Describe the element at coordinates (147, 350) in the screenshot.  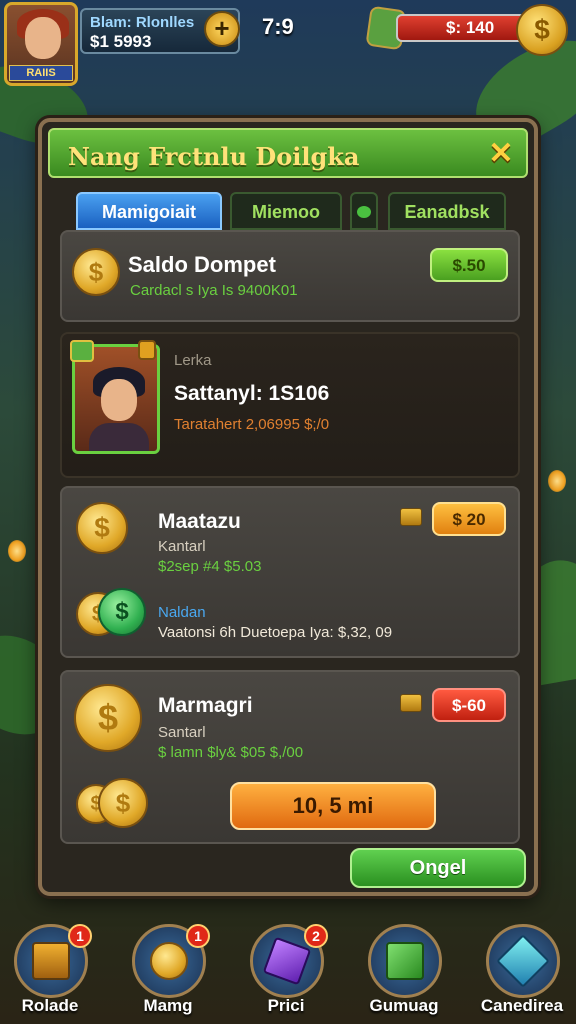
I see `lock-icon` at that location.